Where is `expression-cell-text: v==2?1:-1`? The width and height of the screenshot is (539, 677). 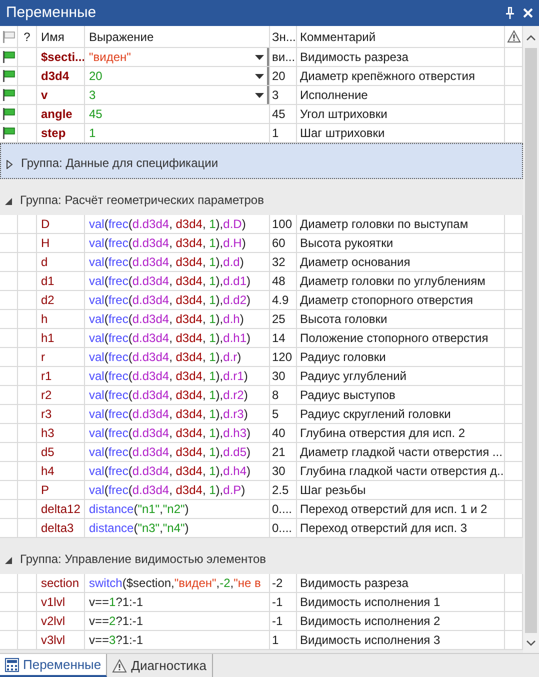 expression-cell-text: v==2?1:-1 is located at coordinates (116, 621).